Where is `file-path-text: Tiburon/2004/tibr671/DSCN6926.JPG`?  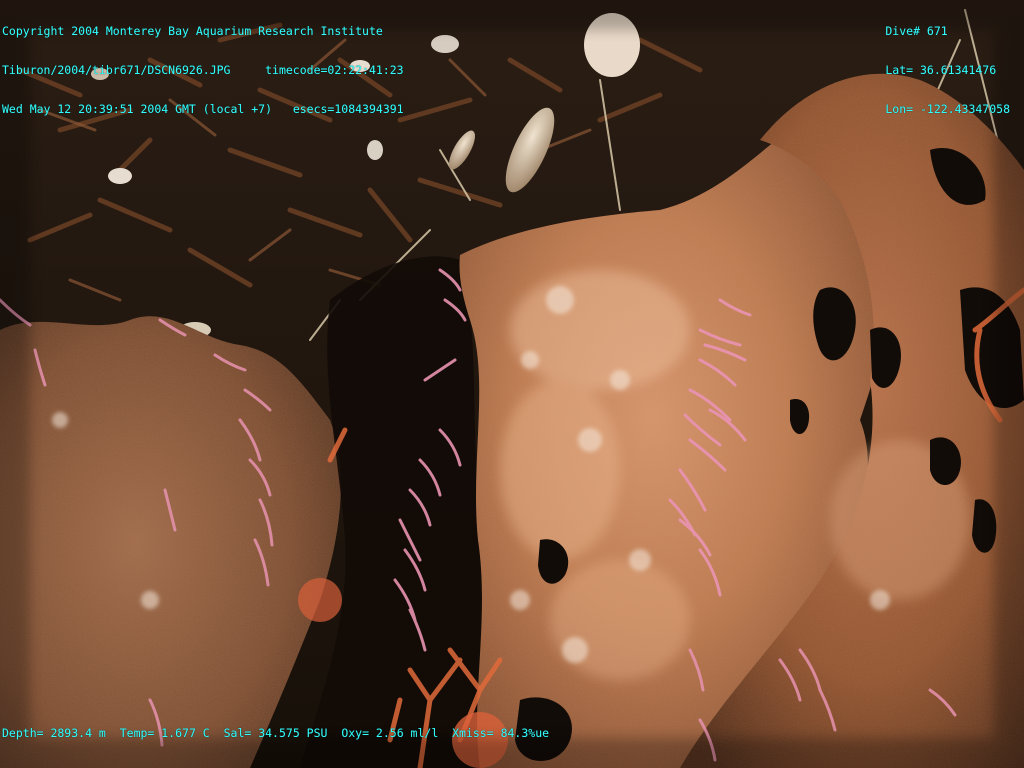 file-path-text: Tiburon/2004/tibr671/DSCN6926.JPG is located at coordinates (116, 70).